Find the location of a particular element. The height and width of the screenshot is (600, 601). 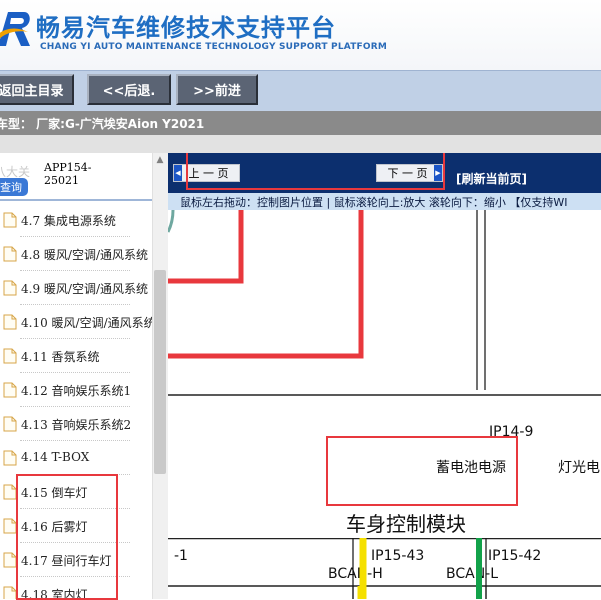

tree-item-label: 4.8 暖风/空调/通风系统 is located at coordinates (84, 255).